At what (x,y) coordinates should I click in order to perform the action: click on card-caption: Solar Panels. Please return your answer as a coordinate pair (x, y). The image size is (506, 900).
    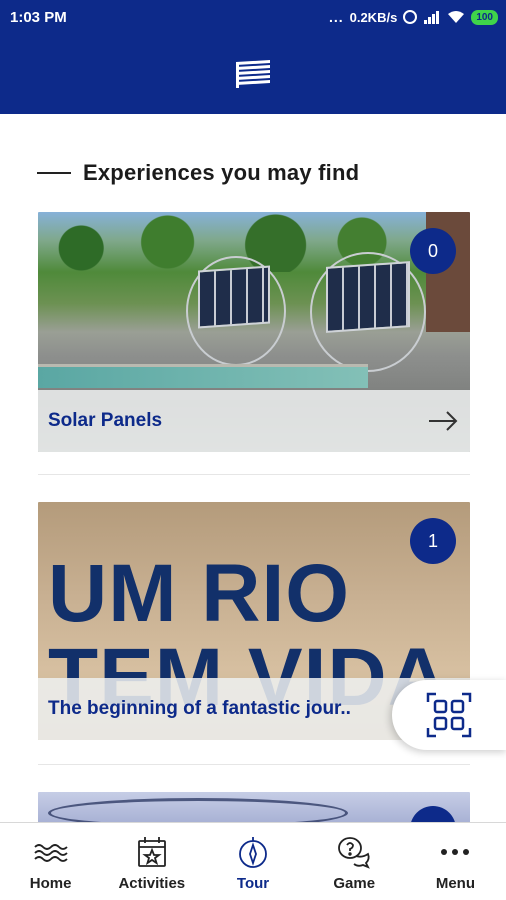
    Looking at the image, I should click on (254, 421).